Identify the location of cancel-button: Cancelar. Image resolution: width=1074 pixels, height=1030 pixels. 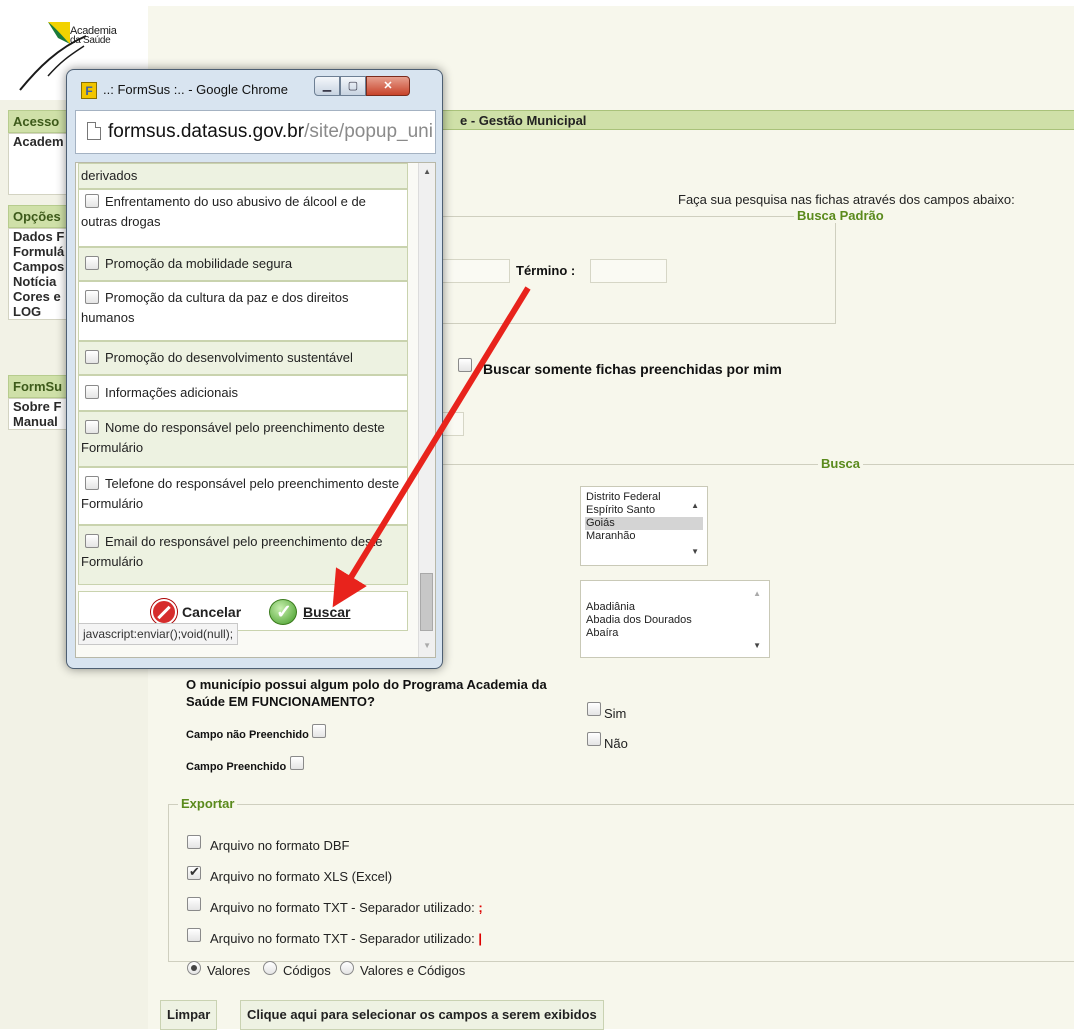
(211, 612).